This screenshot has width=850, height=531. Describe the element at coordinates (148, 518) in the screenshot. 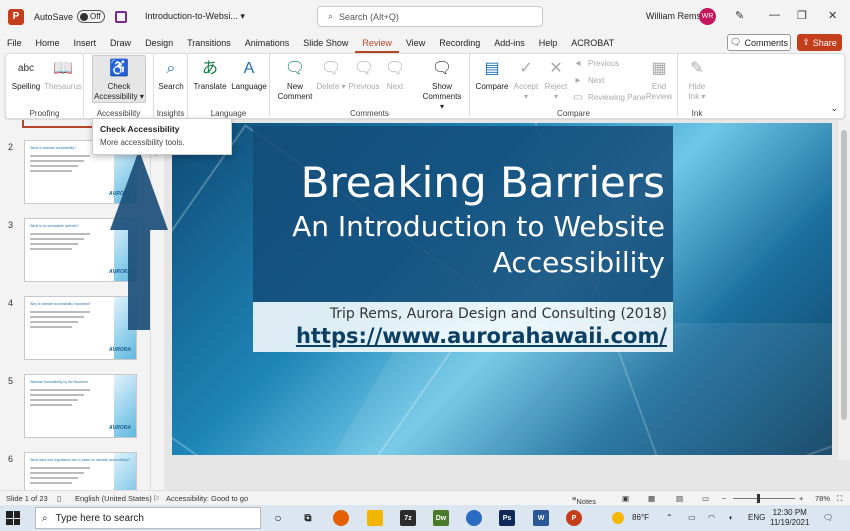

I see `taskbar-search-input: ⌕ Type here to search` at that location.